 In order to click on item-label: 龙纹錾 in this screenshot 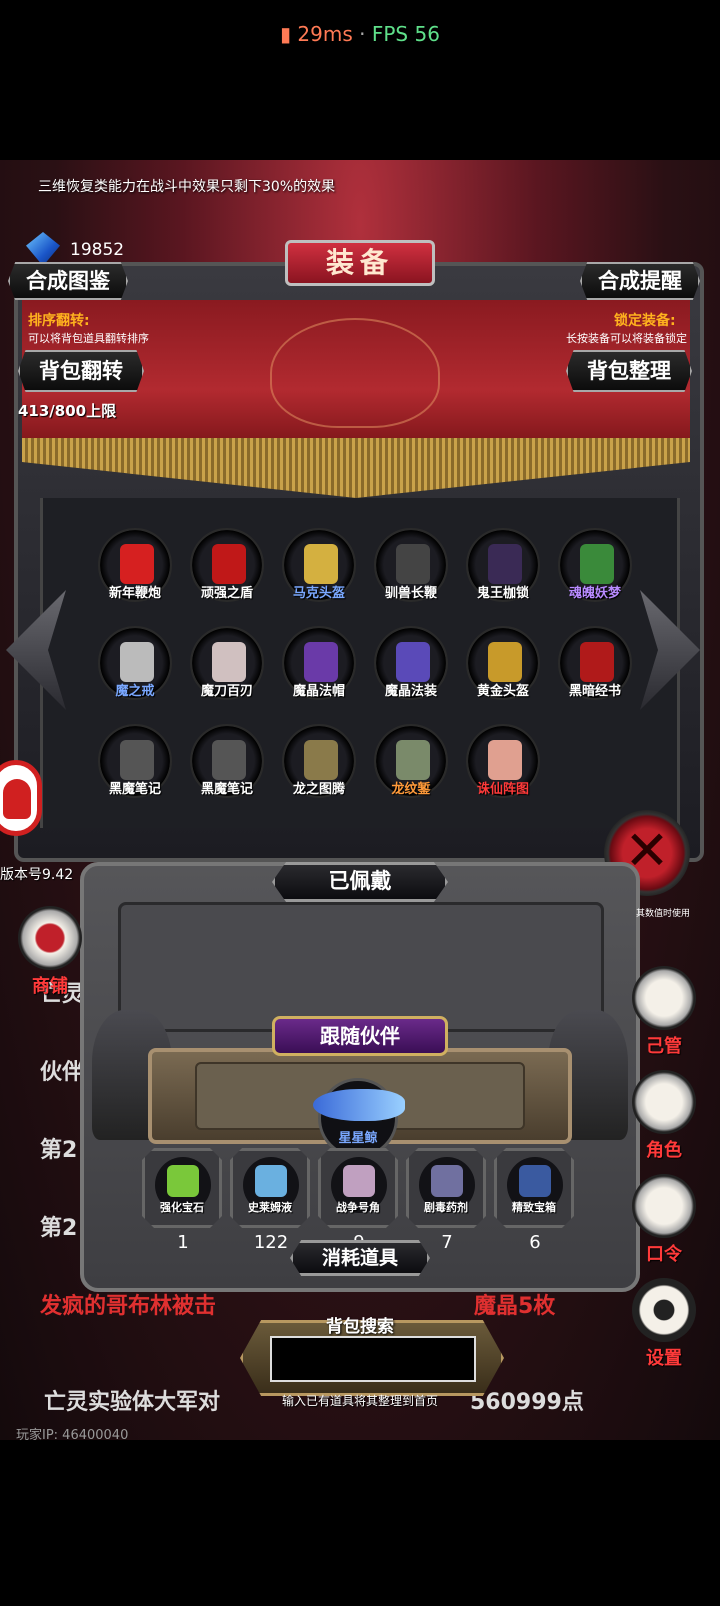, I will do `click(411, 789)`.